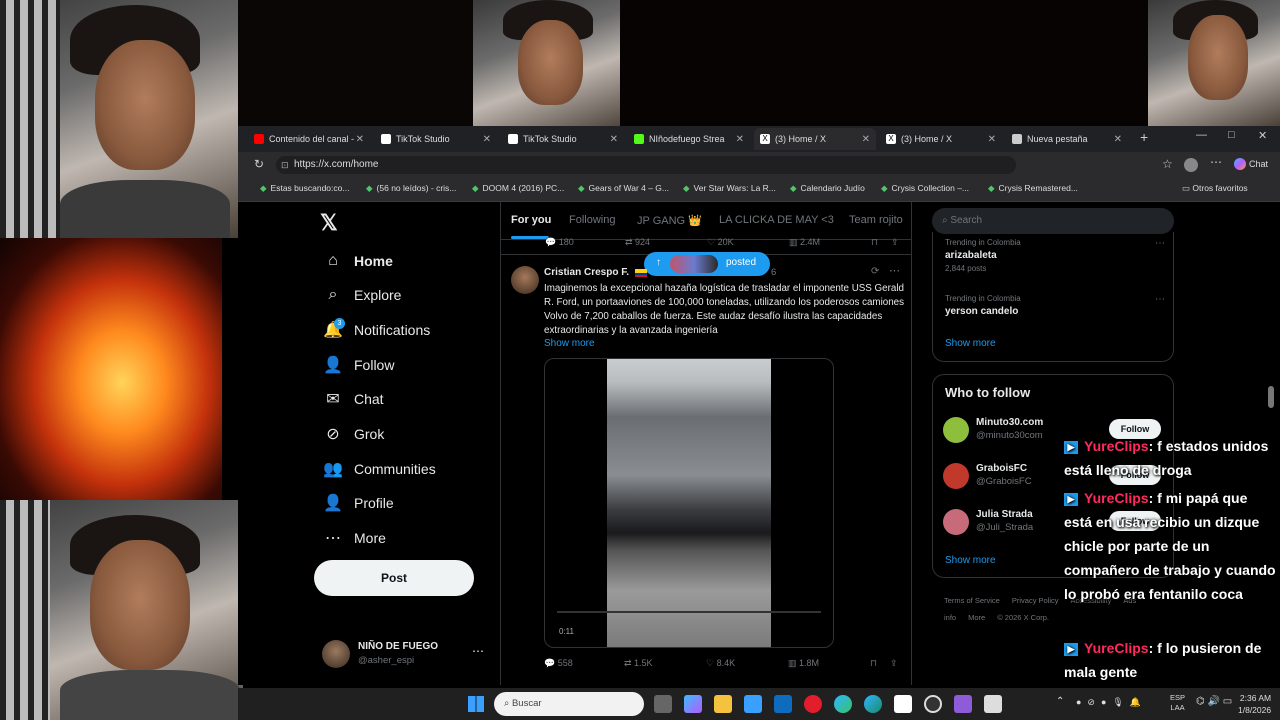 This screenshot has height=720, width=1280. What do you see at coordinates (1214, 701) in the screenshot?
I see `network-volume-icons: ⌬ 🔊 ▭` at bounding box center [1214, 701].